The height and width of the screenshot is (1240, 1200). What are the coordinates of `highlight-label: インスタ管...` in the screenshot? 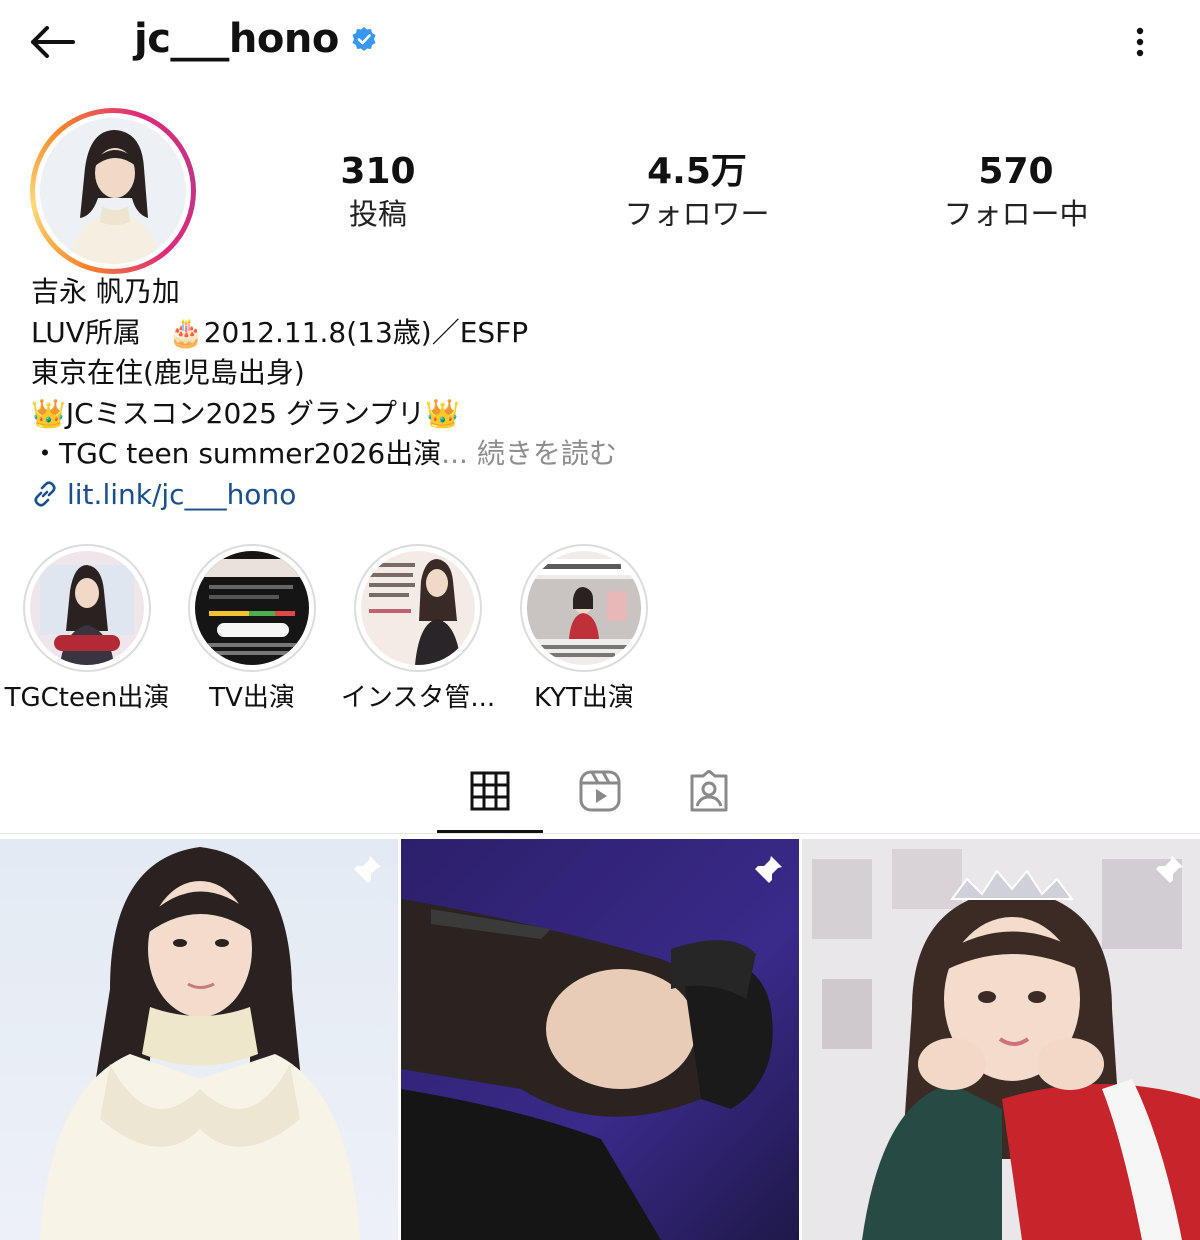 It's located at (418, 698).